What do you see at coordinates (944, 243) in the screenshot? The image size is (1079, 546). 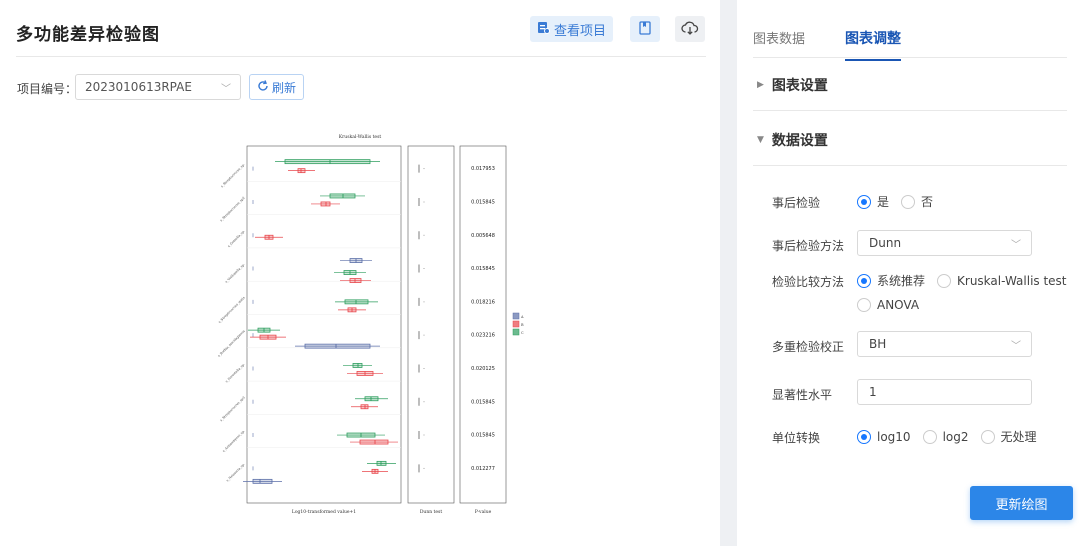 I see `posthoc-method-select: Dunn ﹀` at bounding box center [944, 243].